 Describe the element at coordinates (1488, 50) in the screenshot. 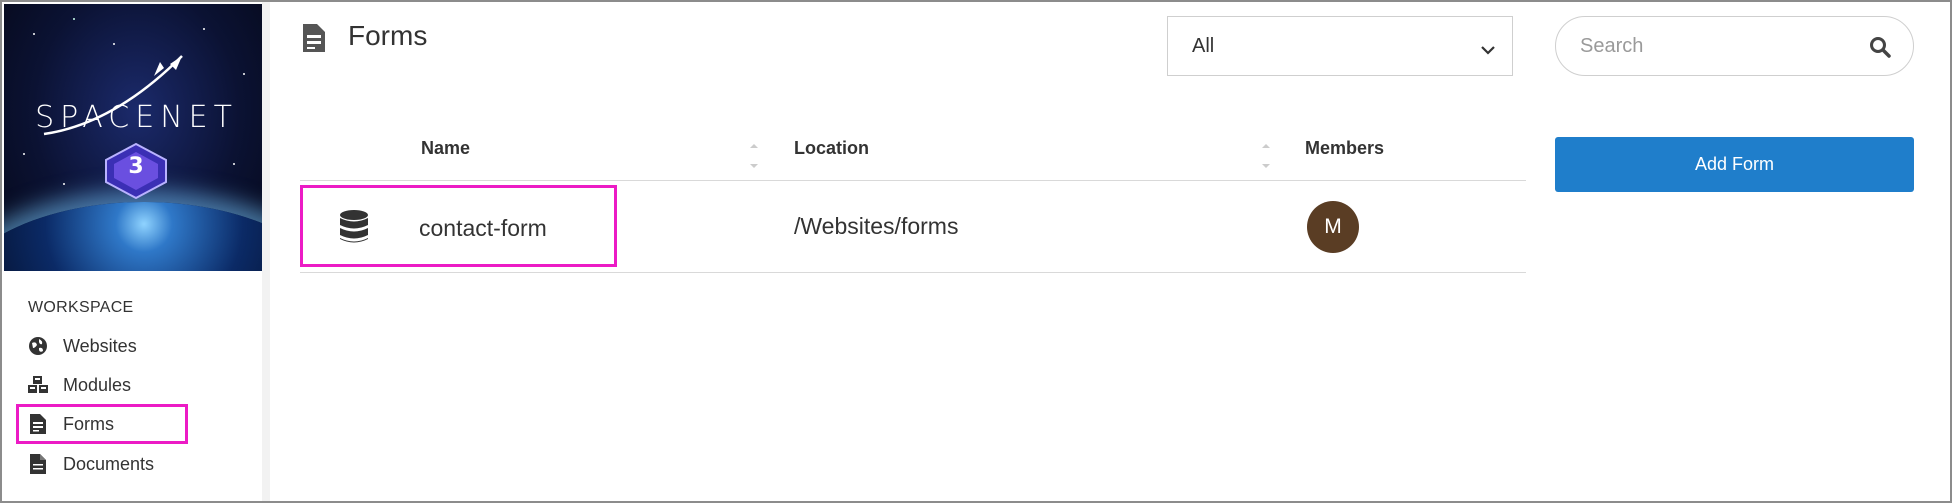

I see `chevron-down-icon` at that location.